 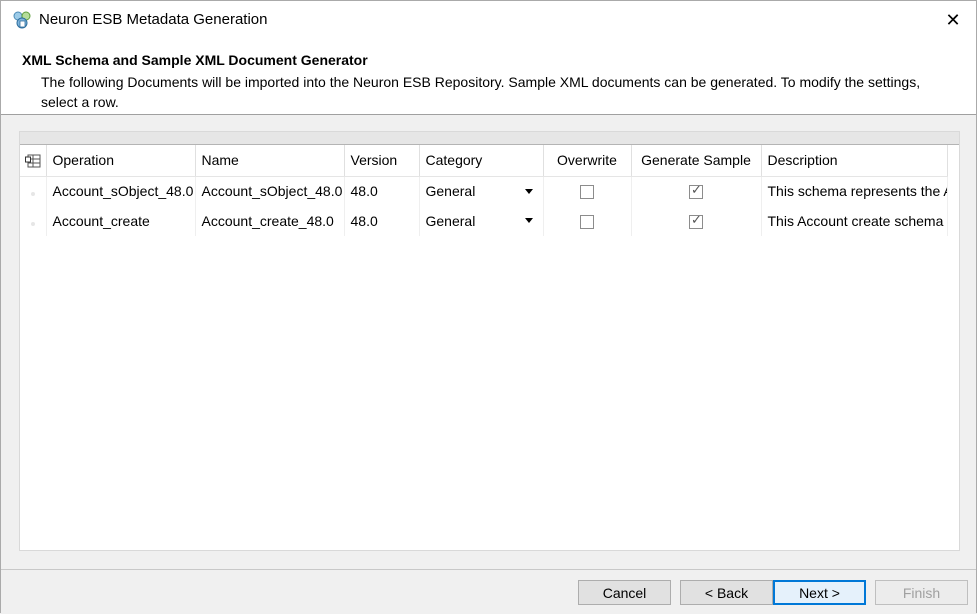 I want to click on name-cell: Account_sObject_48.0, so click(x=270, y=191).